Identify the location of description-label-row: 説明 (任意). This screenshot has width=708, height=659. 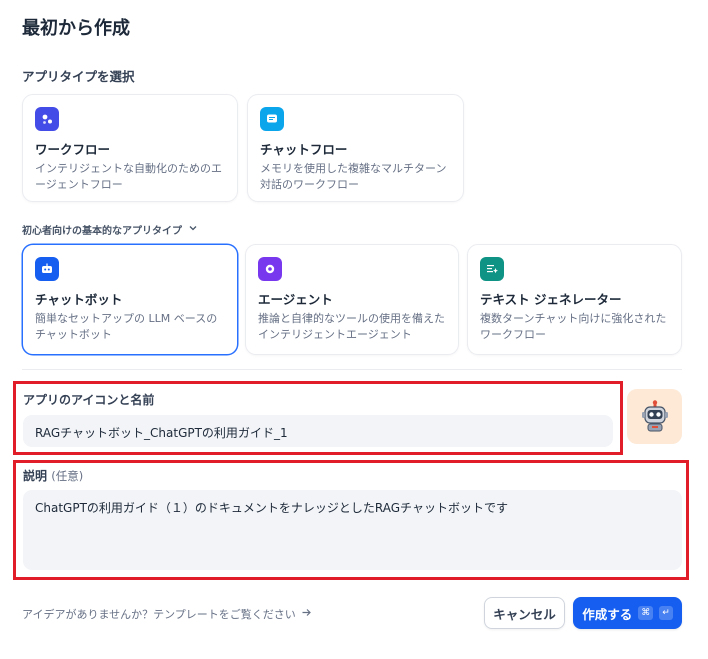
(53, 475).